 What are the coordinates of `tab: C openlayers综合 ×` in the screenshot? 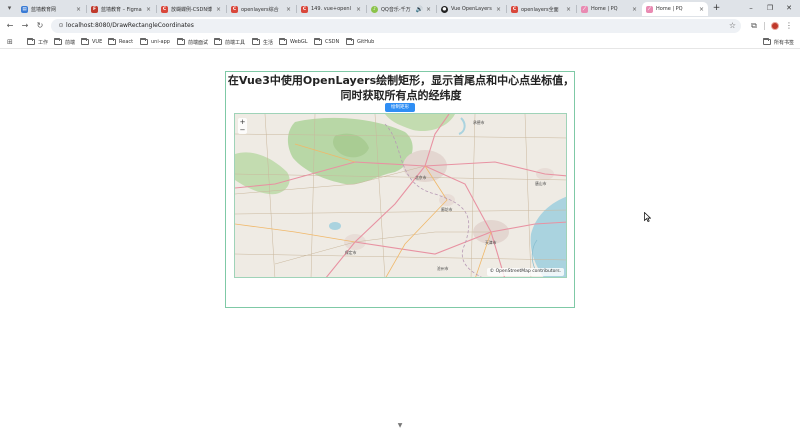 It's located at (261, 9).